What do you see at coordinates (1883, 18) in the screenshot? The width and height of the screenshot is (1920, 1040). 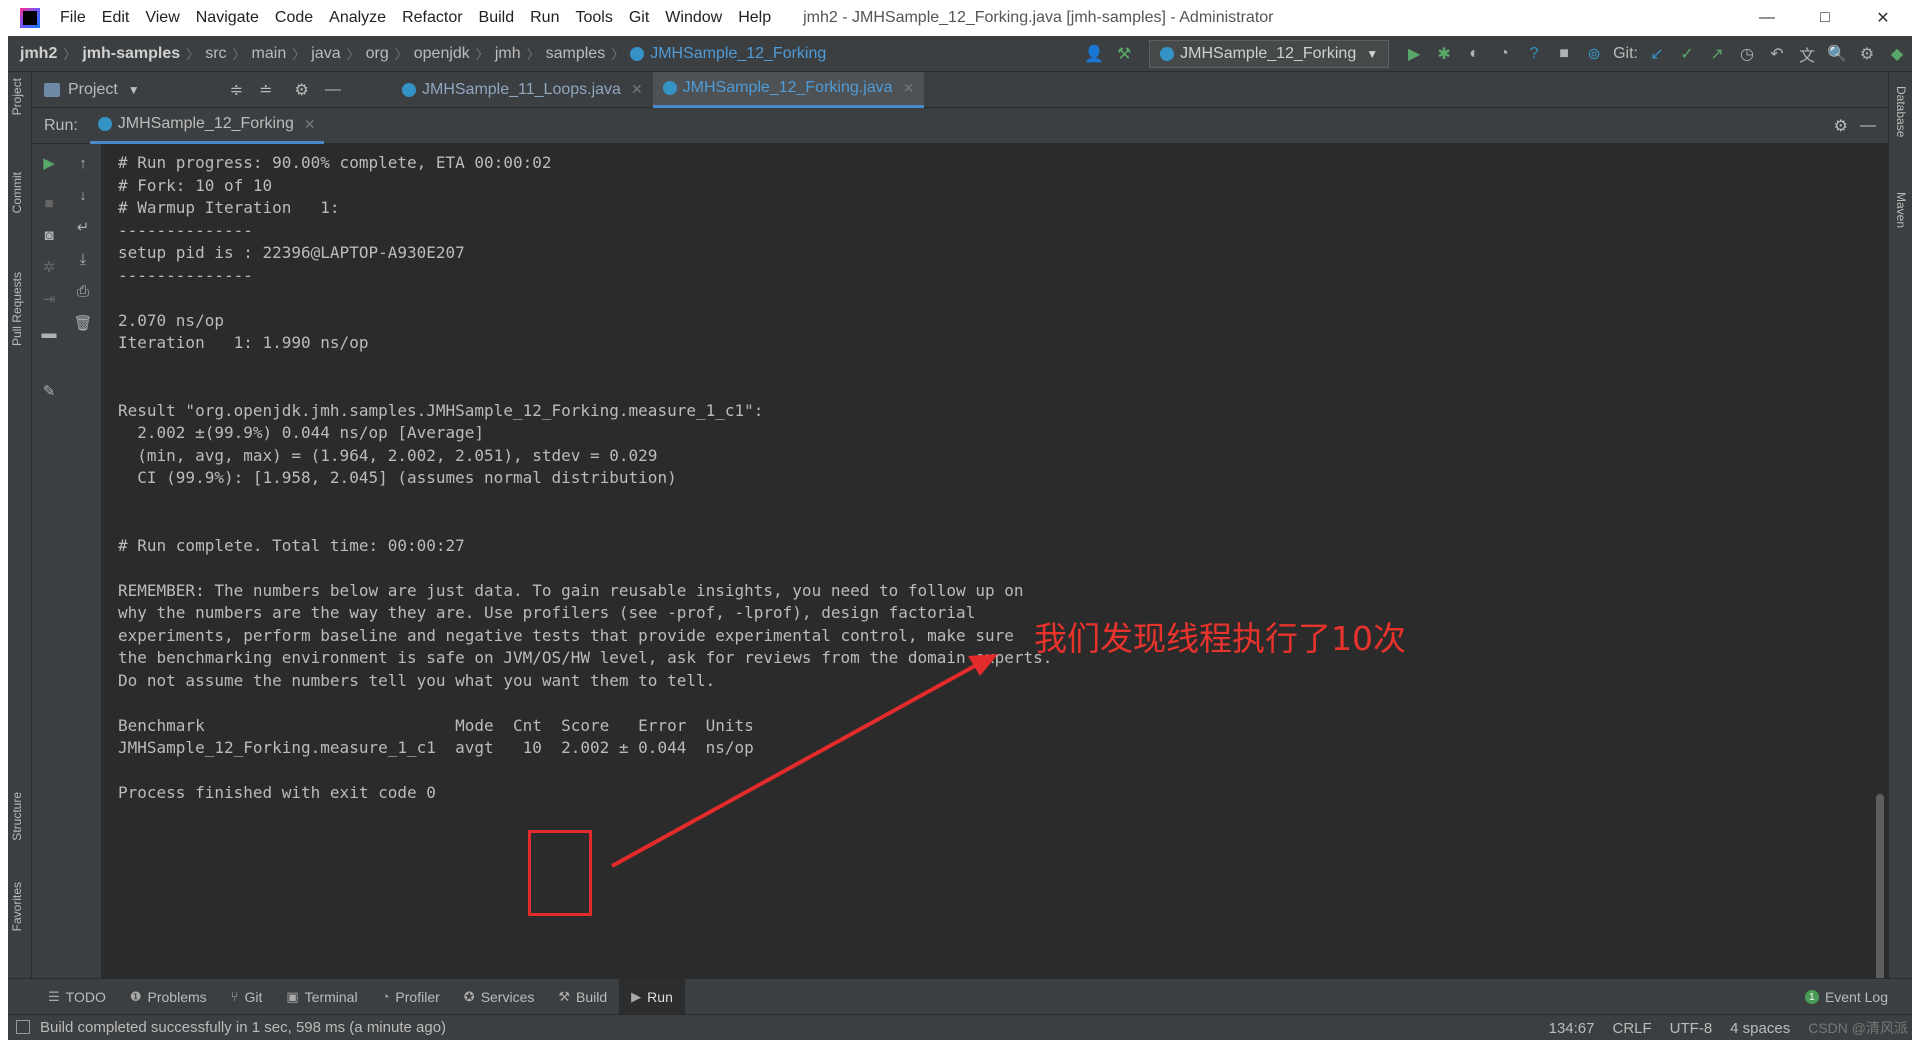 I see `close-button: ✕` at bounding box center [1883, 18].